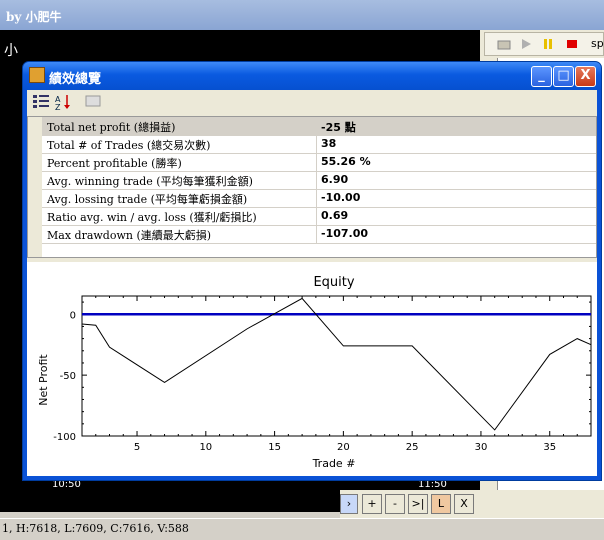 The width and height of the screenshot is (604, 540). Describe the element at coordinates (312, 103) in the screenshot. I see `property-toolbar: AZ` at that location.